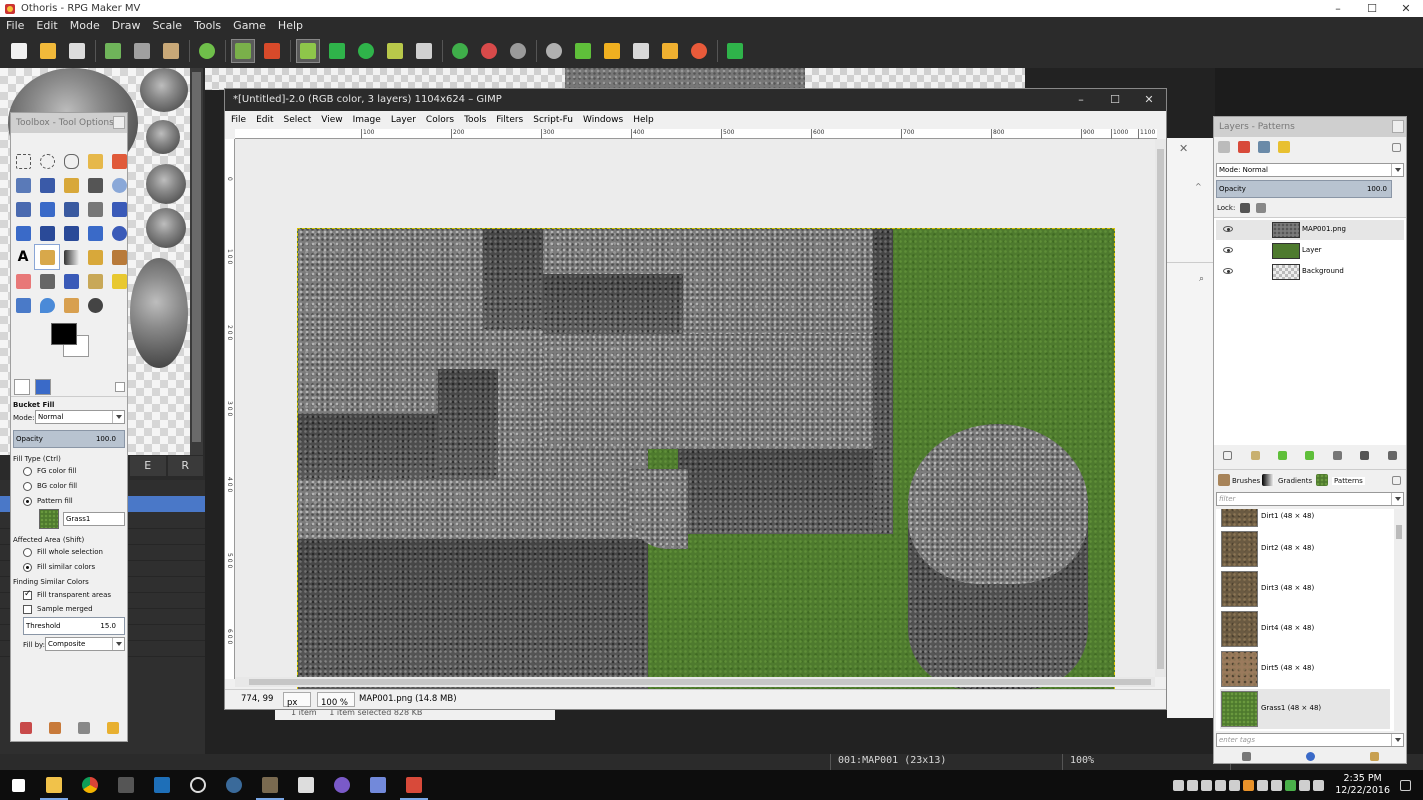  What do you see at coordinates (336, 700) in the screenshot?
I see `zoom-selector: 100 %` at bounding box center [336, 700].